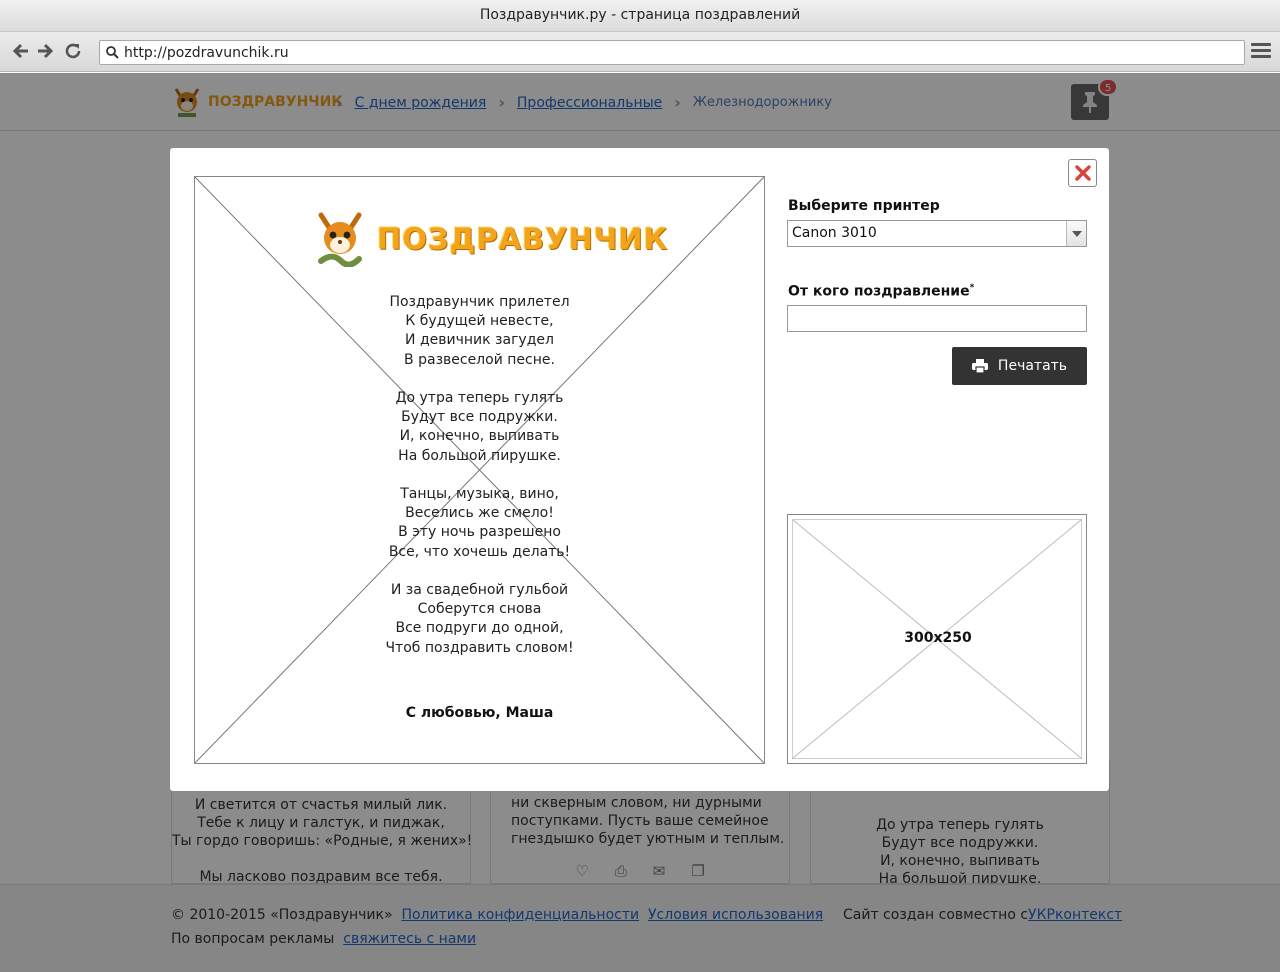 Image resolution: width=1280 pixels, height=972 pixels. What do you see at coordinates (834, 233) in the screenshot?
I see `printer-selected-value: Canon 3010` at bounding box center [834, 233].